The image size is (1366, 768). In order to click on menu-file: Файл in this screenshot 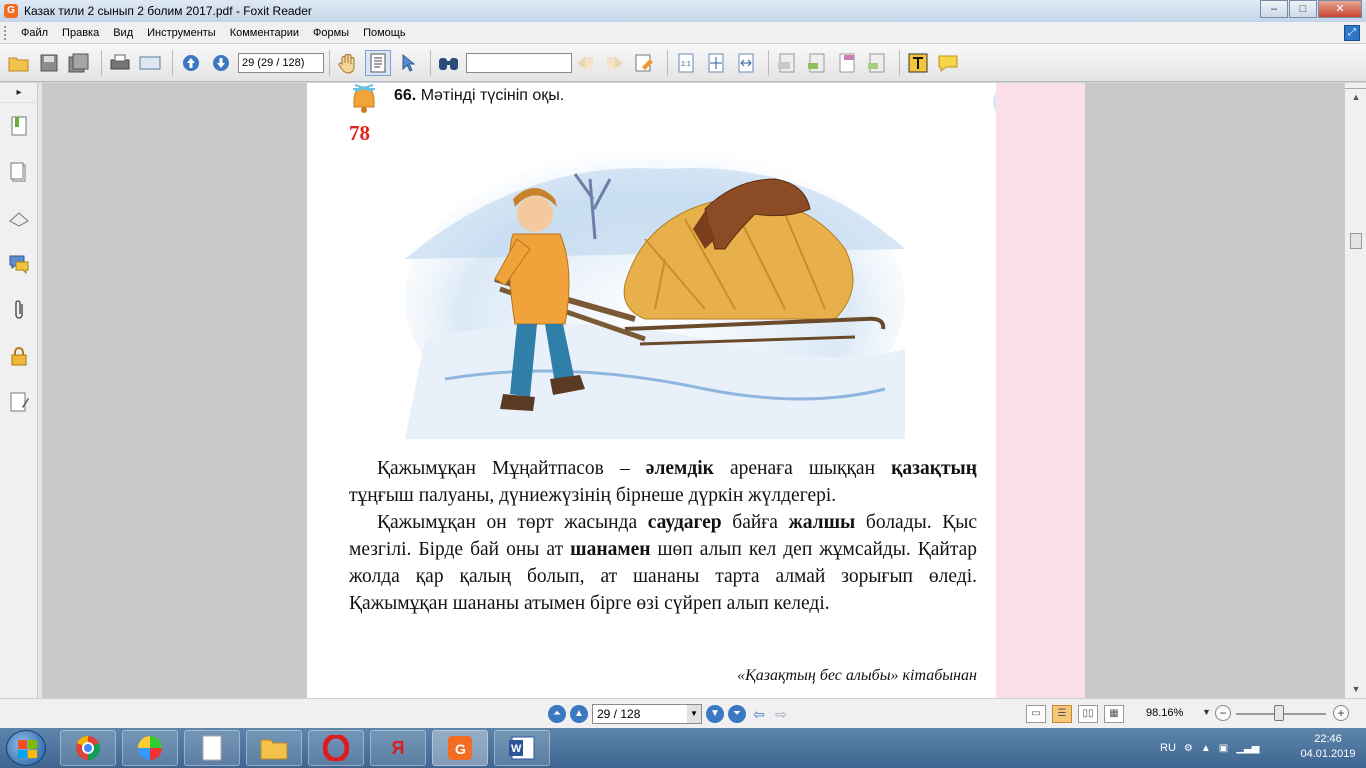, I will do `click(34, 33)`.